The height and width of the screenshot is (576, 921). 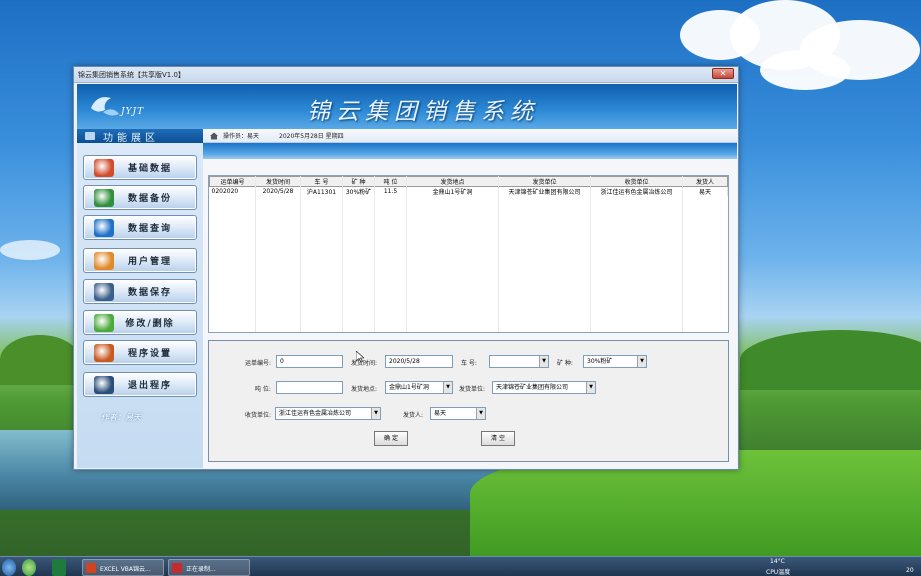 What do you see at coordinates (9, 567) in the screenshot?
I see `start-button` at bounding box center [9, 567].